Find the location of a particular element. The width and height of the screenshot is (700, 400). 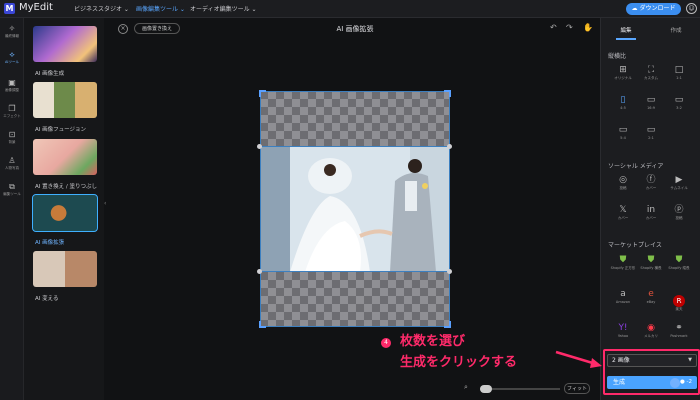

market-yahoo: Y! Yahoo is located at coordinates (623, 334).